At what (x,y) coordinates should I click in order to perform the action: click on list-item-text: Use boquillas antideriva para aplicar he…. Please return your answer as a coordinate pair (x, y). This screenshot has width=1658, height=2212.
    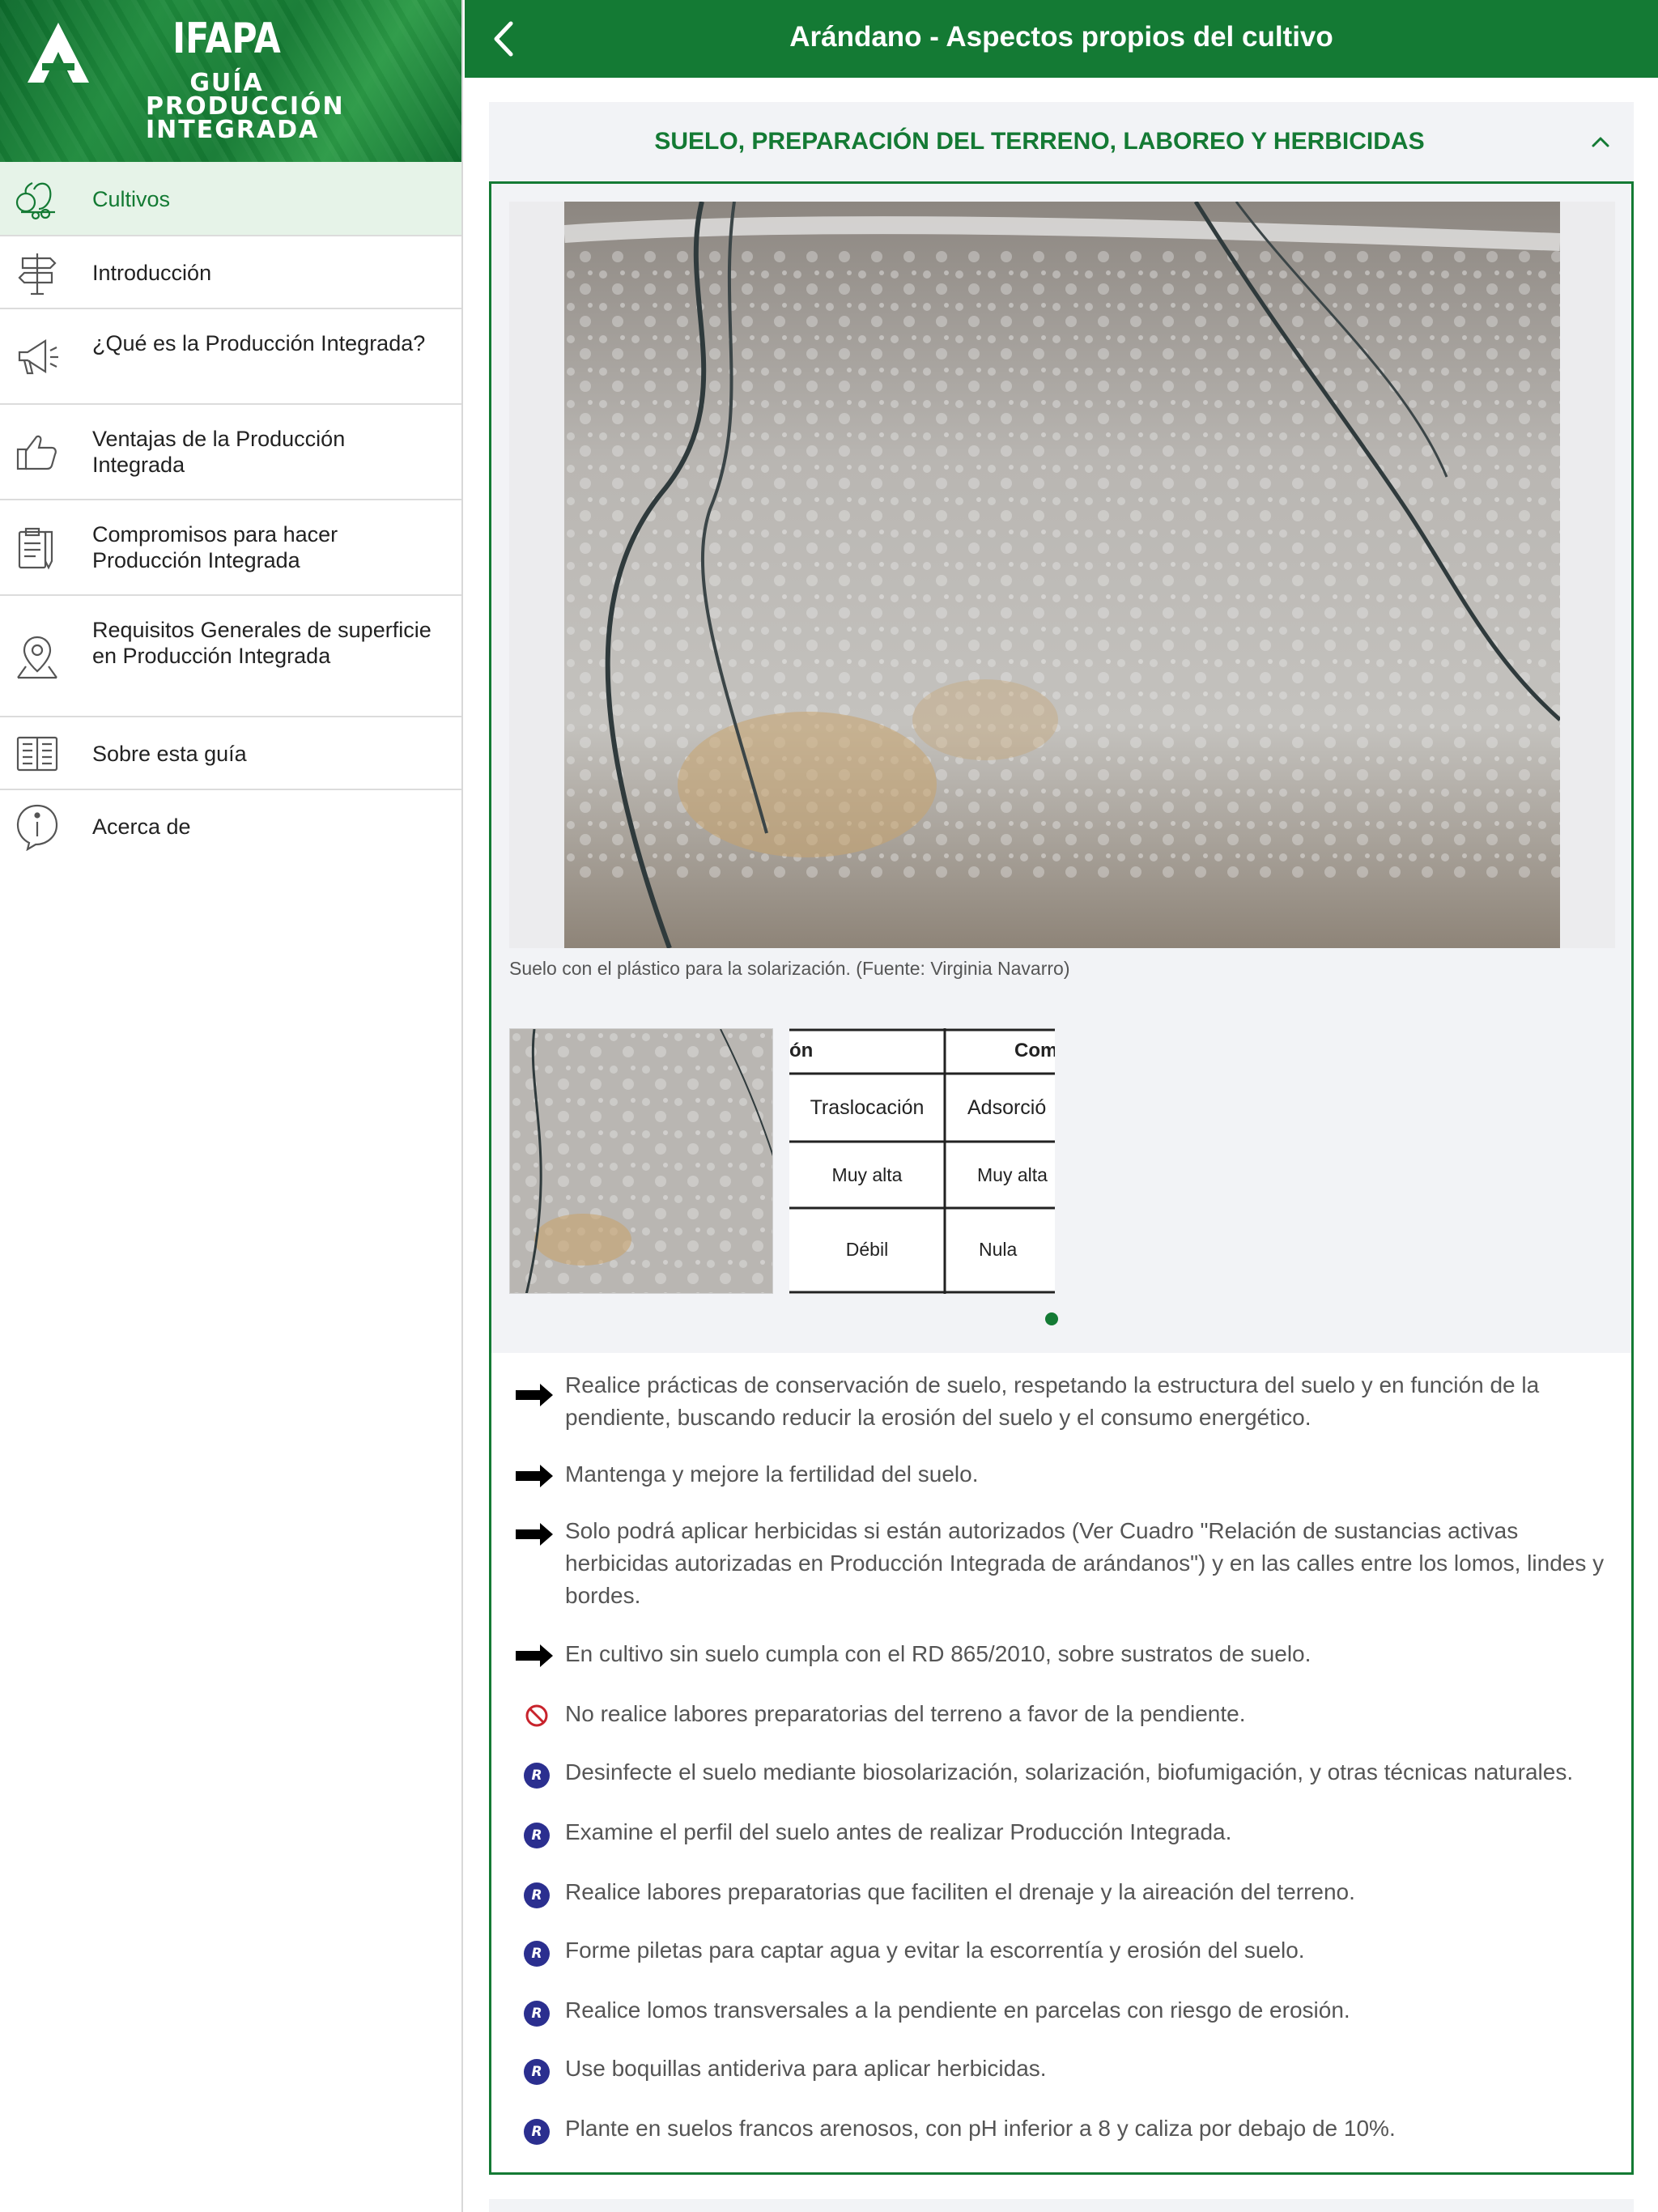
    Looking at the image, I should click on (806, 2068).